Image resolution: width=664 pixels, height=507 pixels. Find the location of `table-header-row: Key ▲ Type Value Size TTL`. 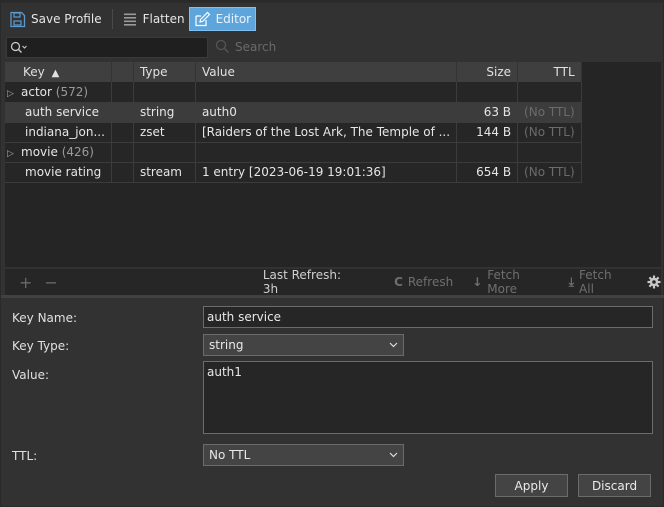

table-header-row: Key ▲ Type Value Size TTL is located at coordinates (293, 72).